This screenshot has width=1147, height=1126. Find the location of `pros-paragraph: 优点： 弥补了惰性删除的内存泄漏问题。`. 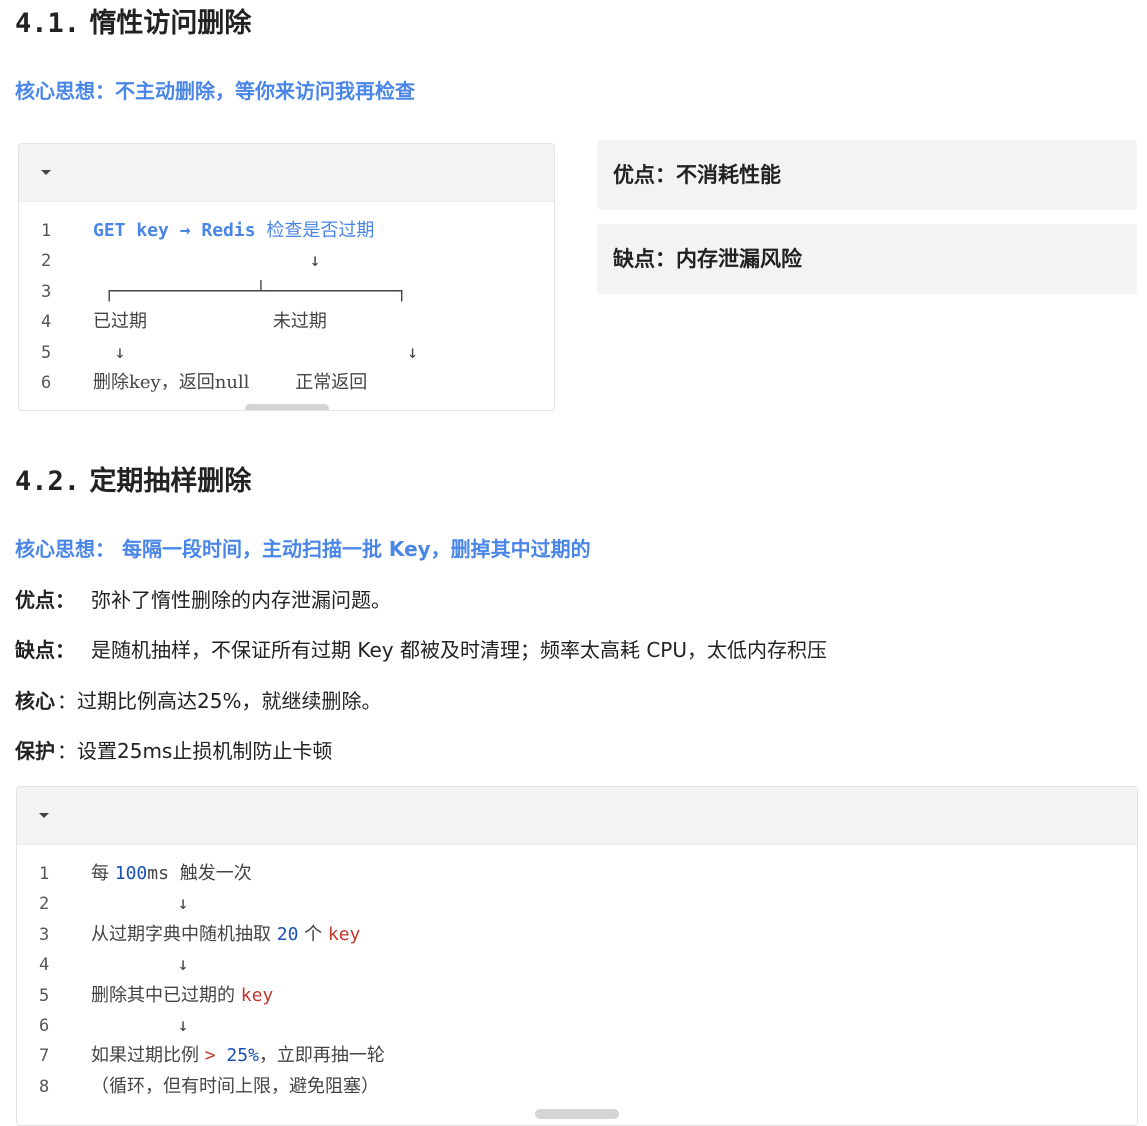

pros-paragraph: 优点： 弥补了惰性删除的内存泄漏问题。 is located at coordinates (203, 600).